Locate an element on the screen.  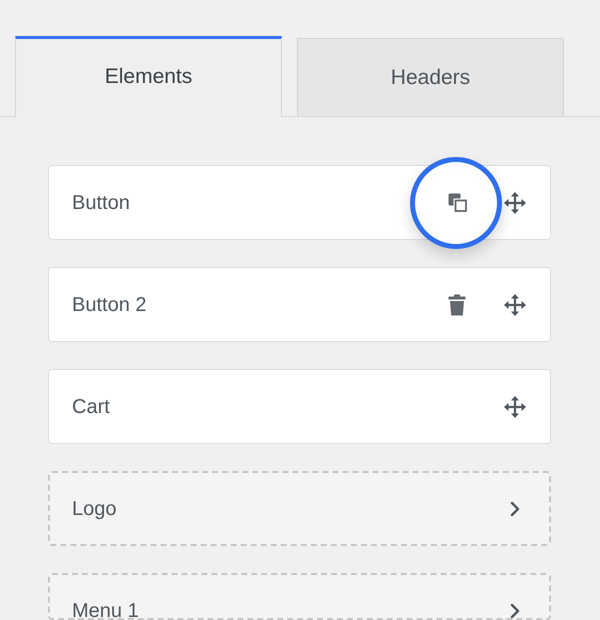
element-card: Cart is located at coordinates (299, 406).